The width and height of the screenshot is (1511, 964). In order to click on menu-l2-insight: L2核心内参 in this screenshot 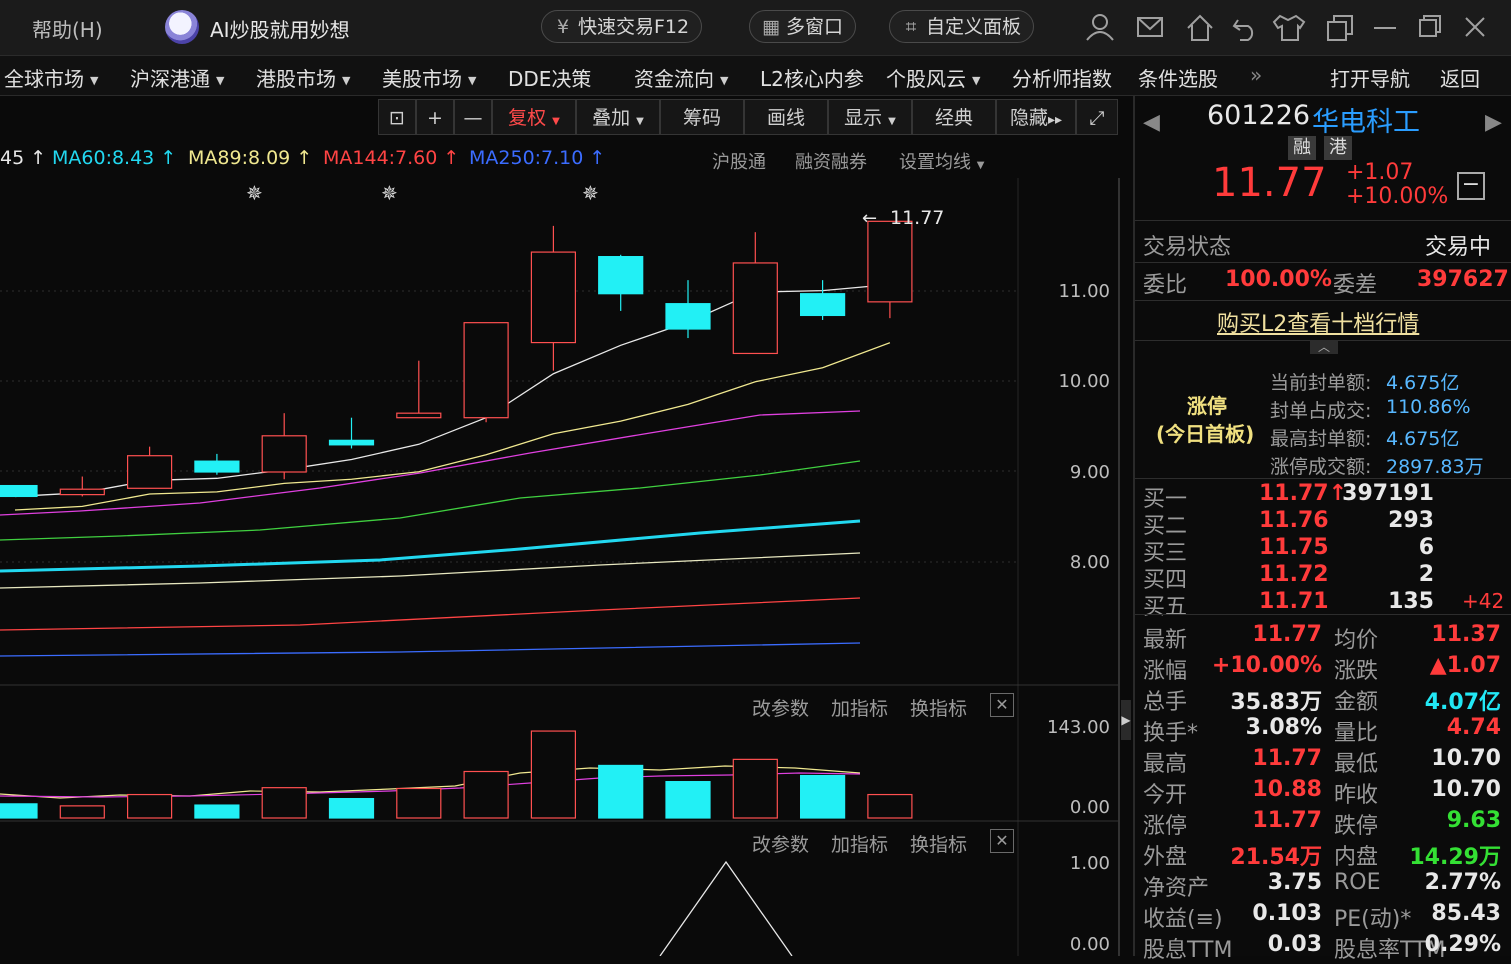, I will do `click(812, 77)`.